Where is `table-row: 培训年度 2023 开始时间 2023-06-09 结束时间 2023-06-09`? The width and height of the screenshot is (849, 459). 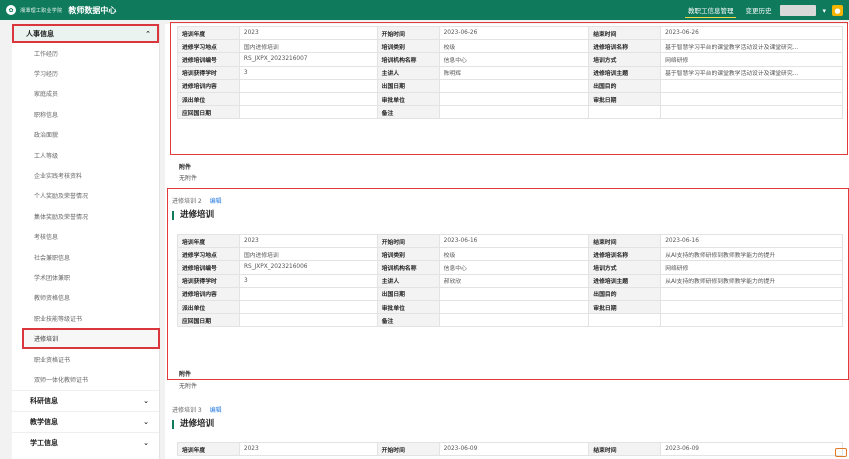 table-row: 培训年度 2023 开始时间 2023-06-09 结束时间 2023-06-09 is located at coordinates (510, 449).